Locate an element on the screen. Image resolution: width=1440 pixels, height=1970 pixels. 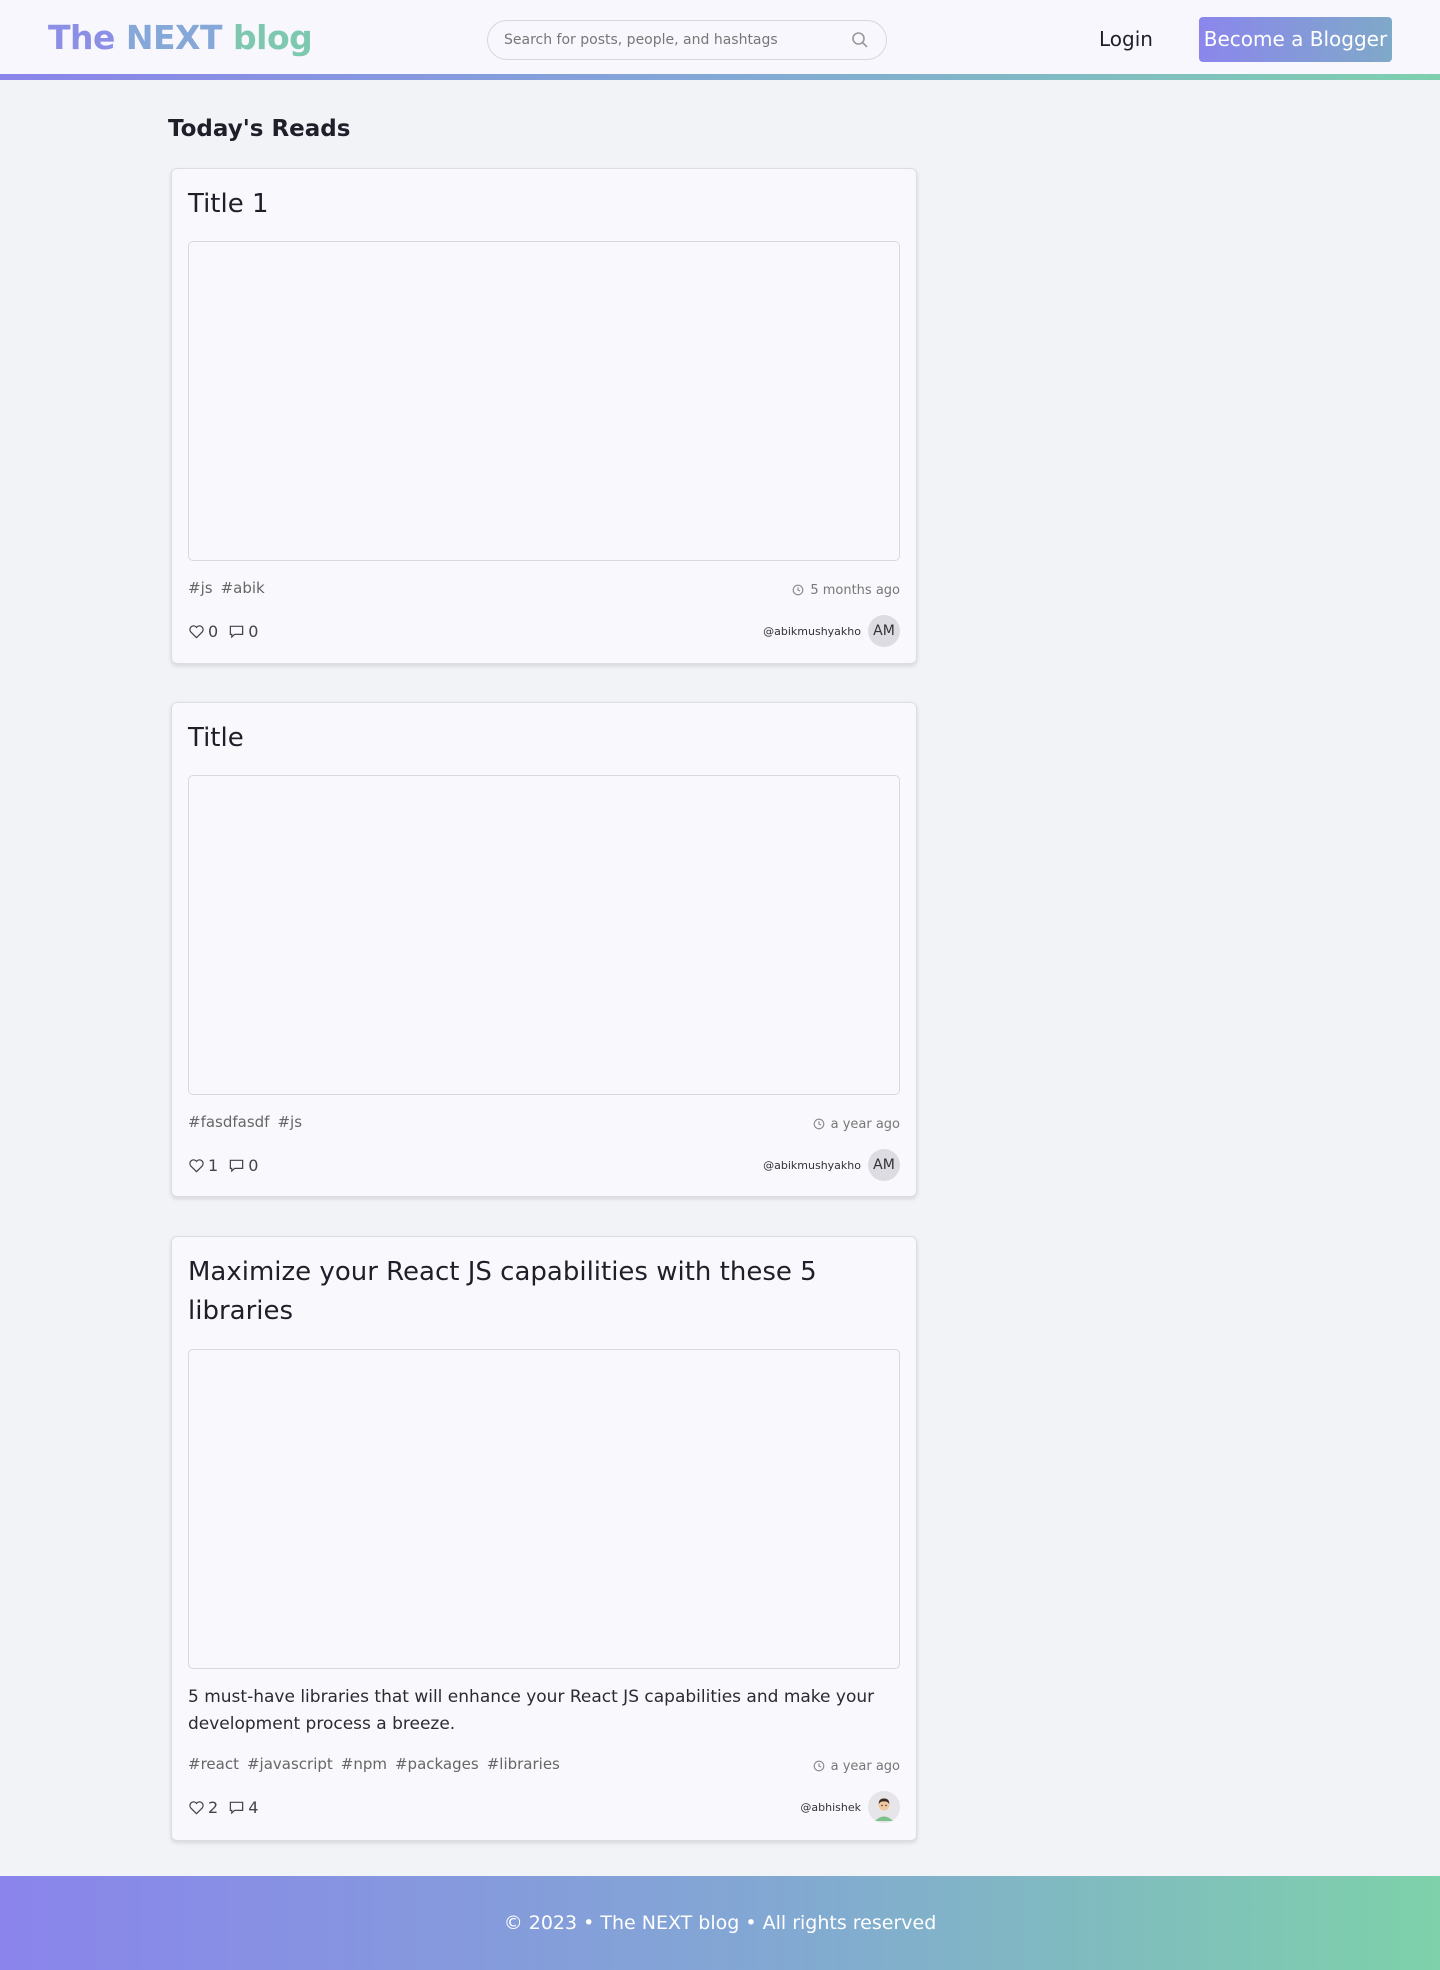
post-tags: #fasdfasdf #js is located at coordinates (245, 1123).